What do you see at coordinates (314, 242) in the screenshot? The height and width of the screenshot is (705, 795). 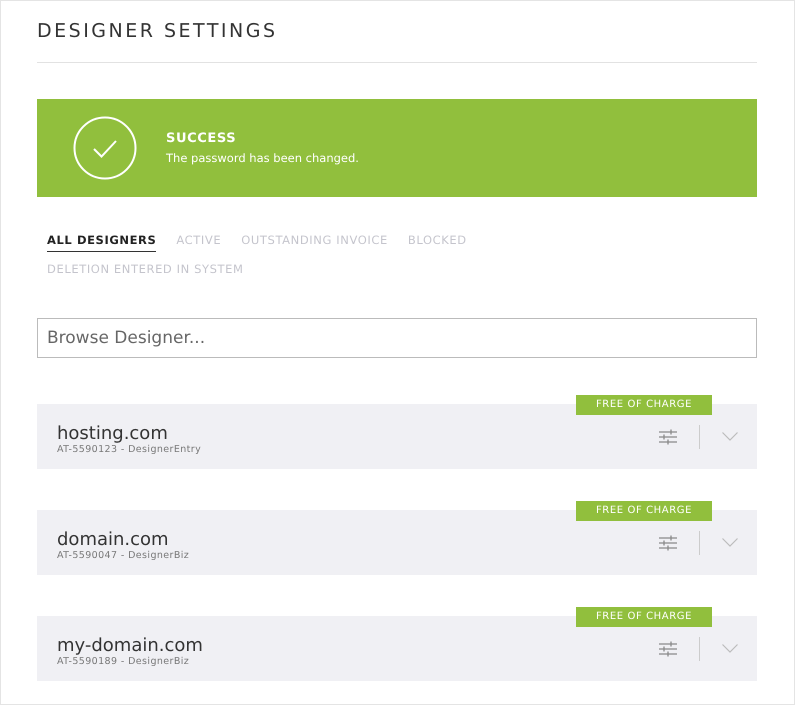 I see `filter-tab: OUTSTANDING INVOICE` at bounding box center [314, 242].